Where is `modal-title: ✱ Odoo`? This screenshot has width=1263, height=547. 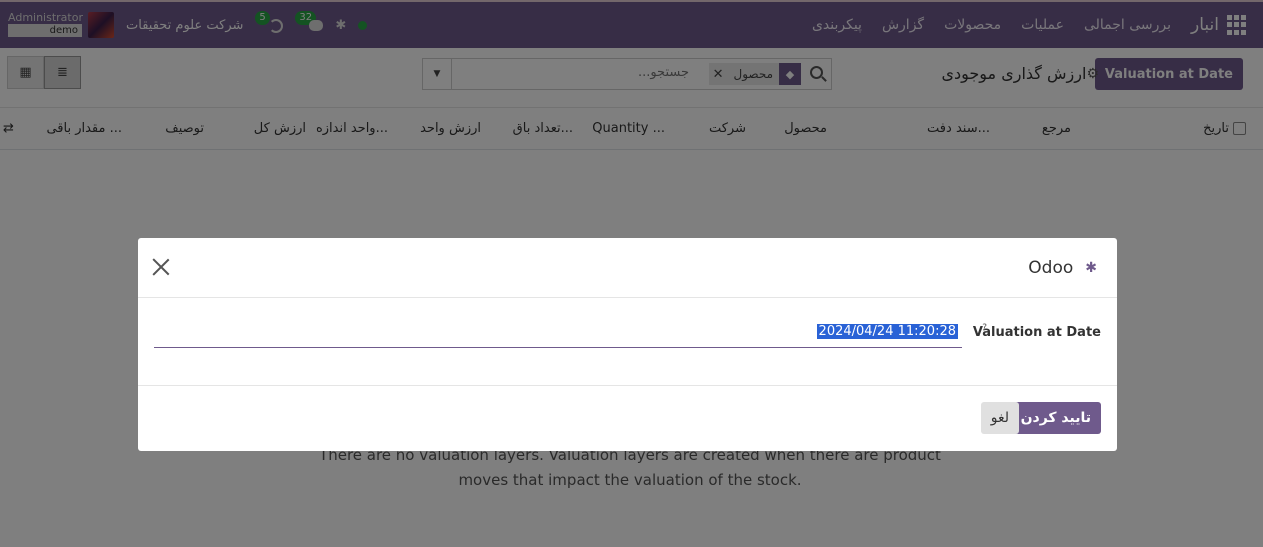 modal-title: ✱ Odoo is located at coordinates (1062, 268).